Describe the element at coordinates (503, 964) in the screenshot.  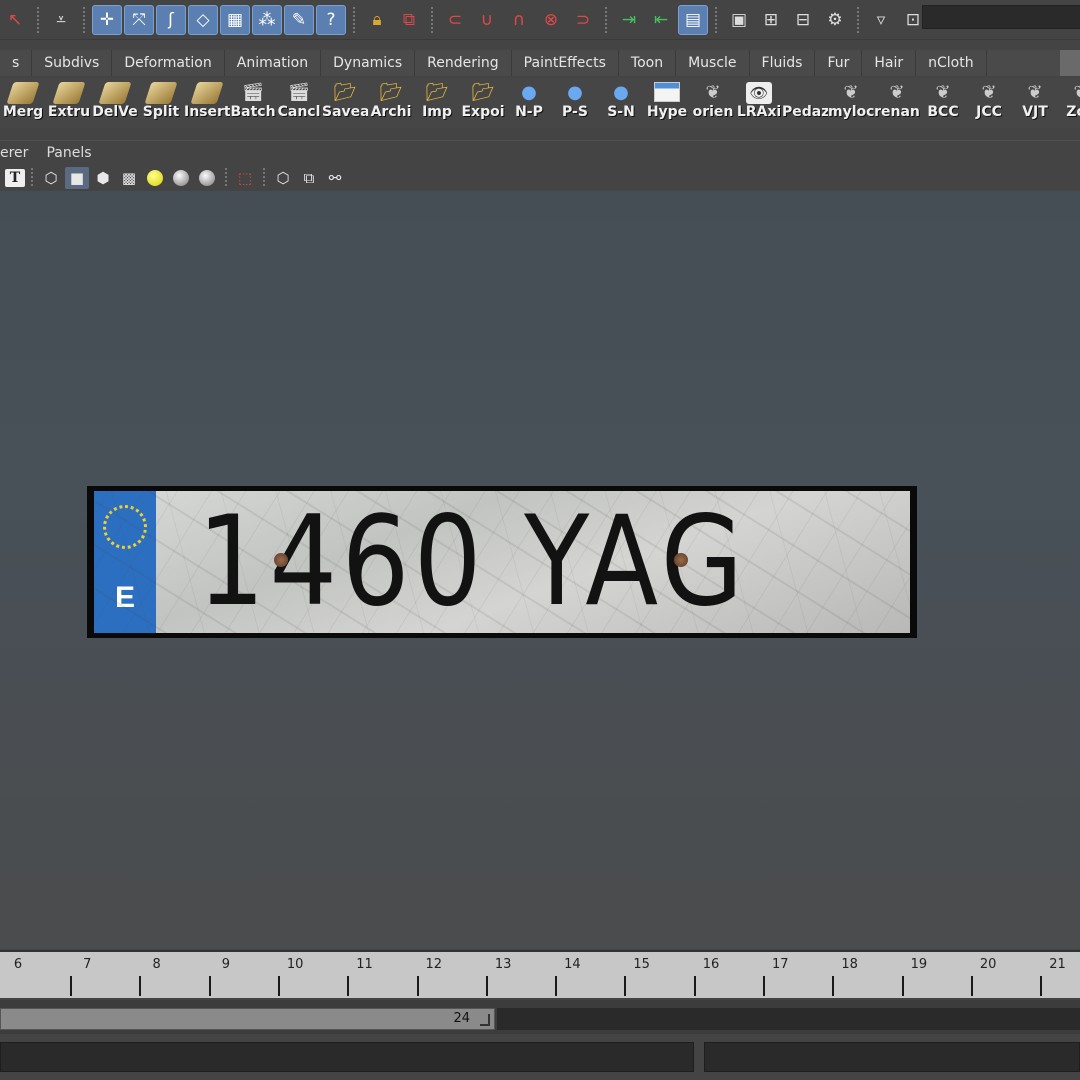
I see `frame-label: 13` at that location.